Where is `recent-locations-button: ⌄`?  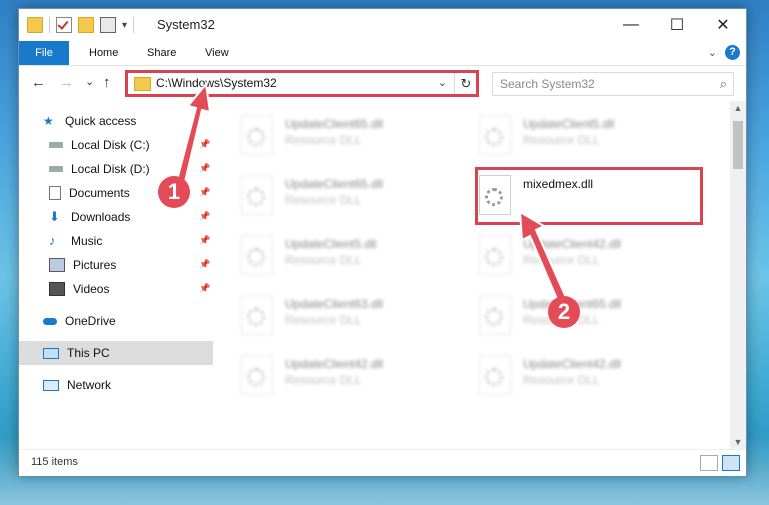 recent-locations-button: ⌄ is located at coordinates (89, 81).